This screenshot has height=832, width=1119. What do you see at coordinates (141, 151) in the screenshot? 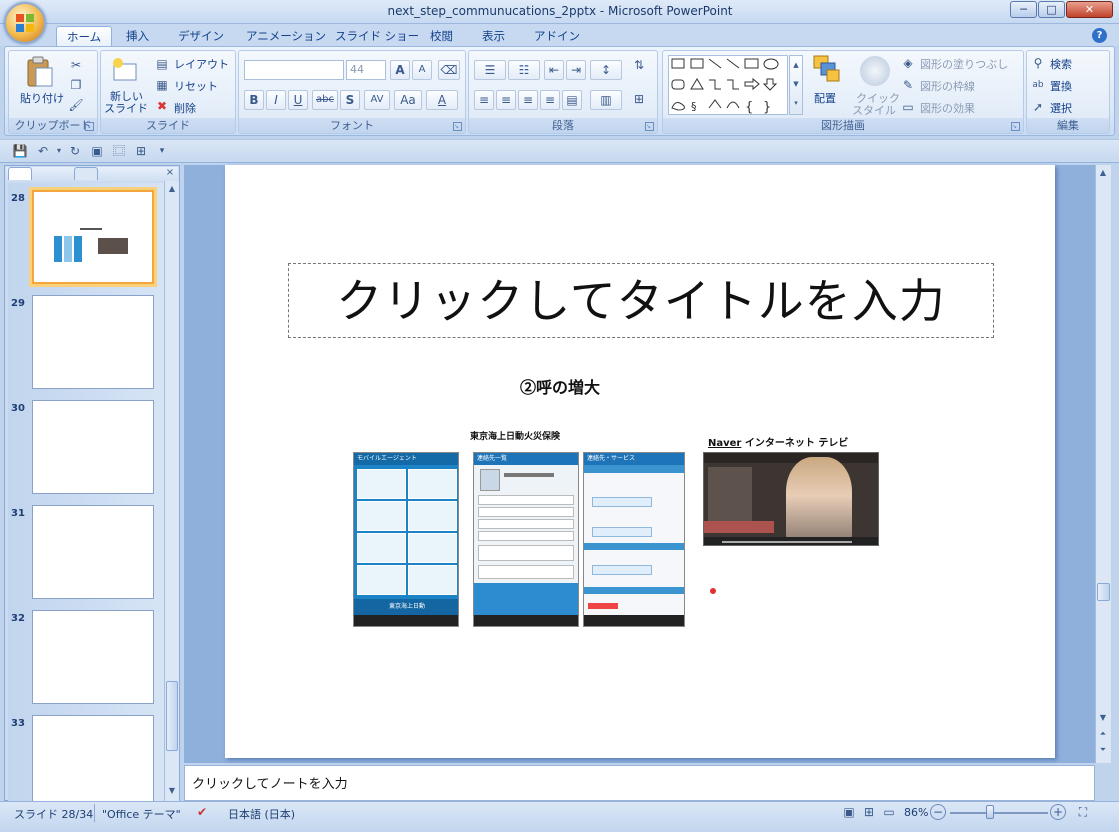
I see `align-objects-icon: ⊞` at bounding box center [141, 151].